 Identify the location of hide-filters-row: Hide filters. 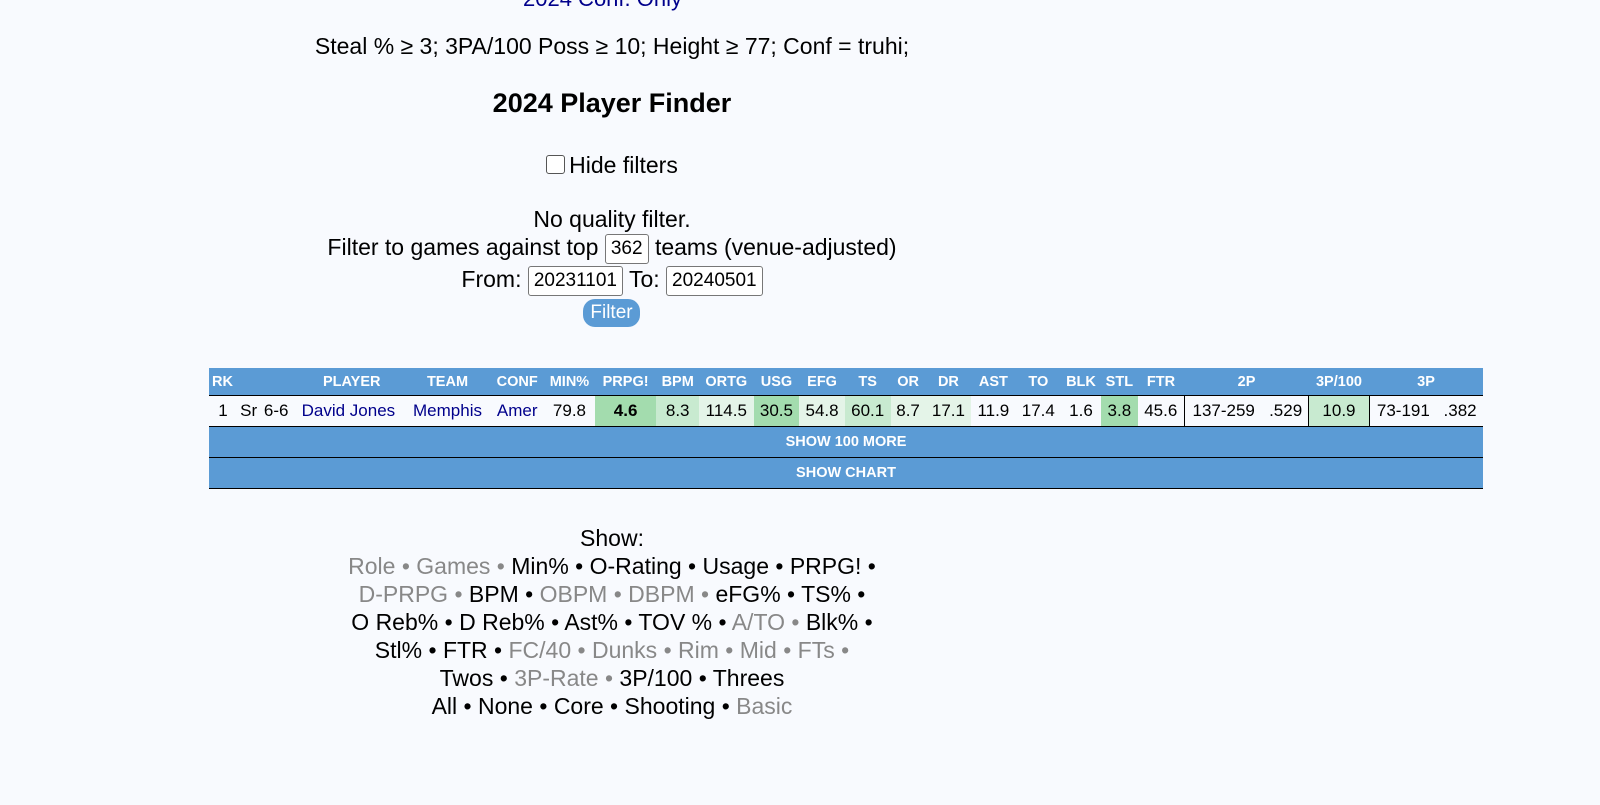
(612, 165).